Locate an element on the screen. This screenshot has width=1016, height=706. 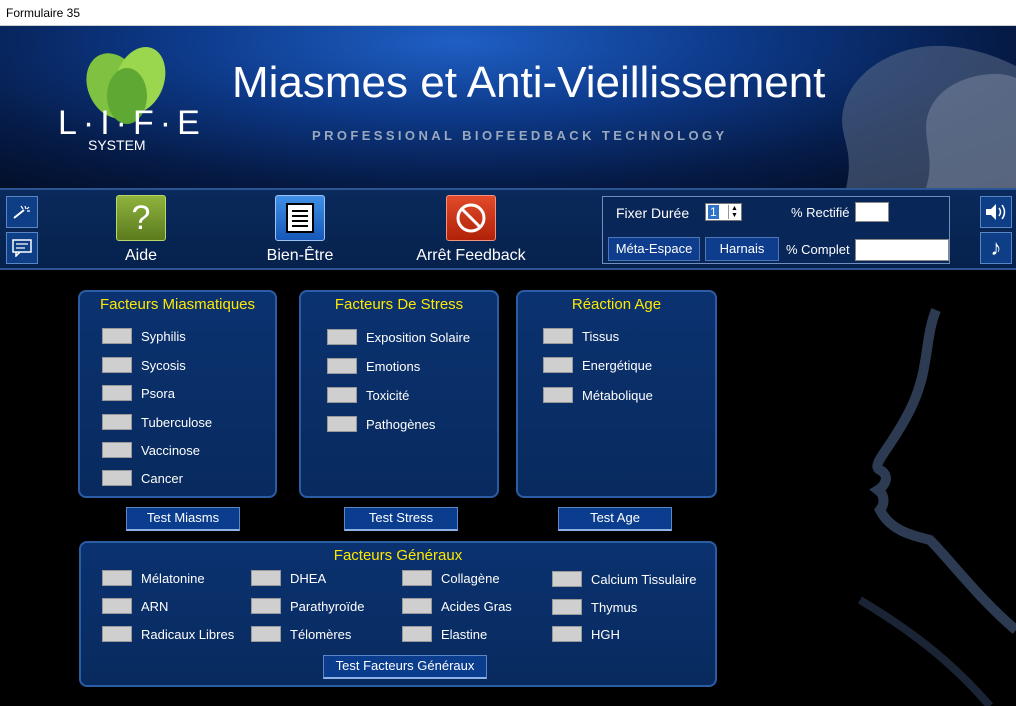
checkbox-sycosis: Sycosis is located at coordinates (144, 365).